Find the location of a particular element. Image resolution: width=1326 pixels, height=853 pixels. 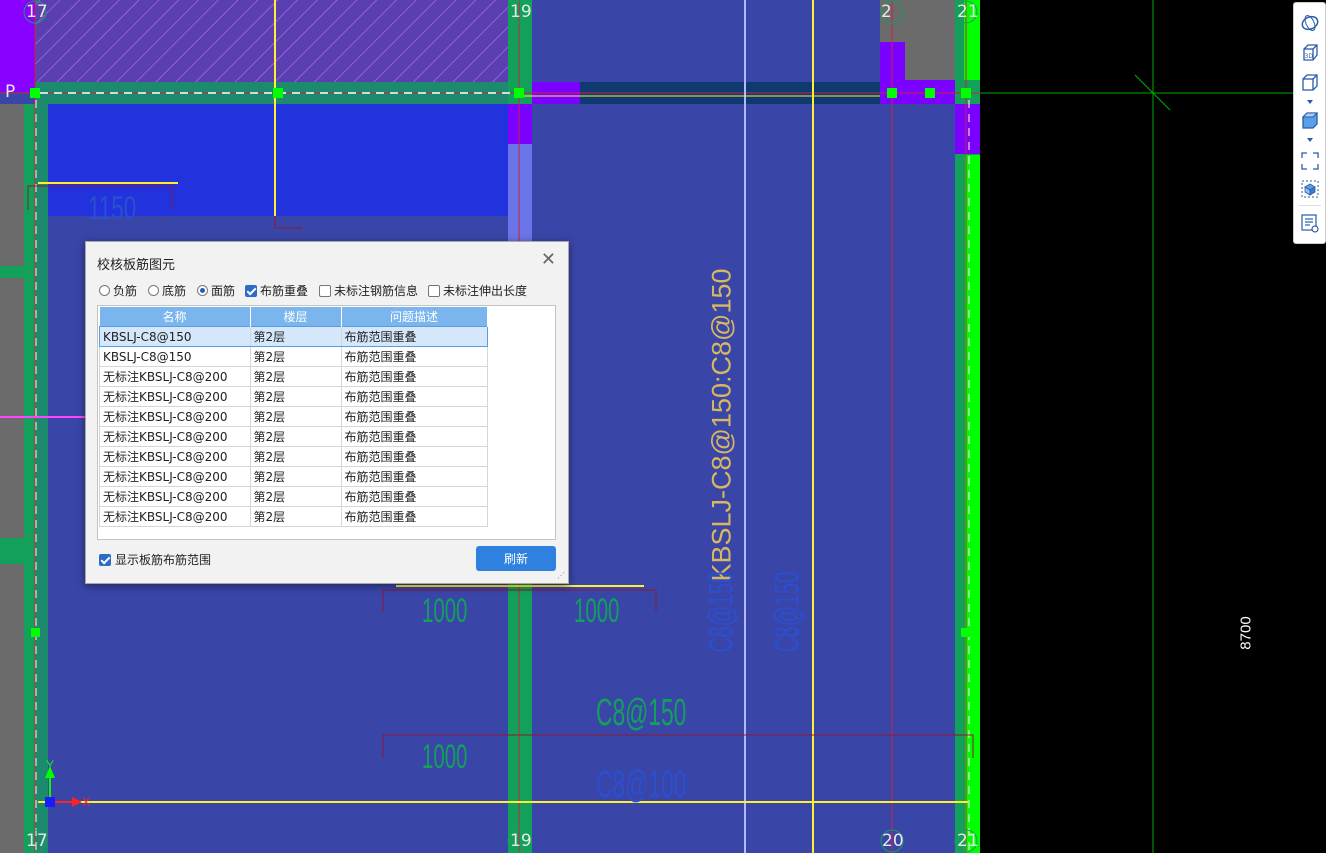

radio-top-rebar: 面筋 is located at coordinates (216, 290).